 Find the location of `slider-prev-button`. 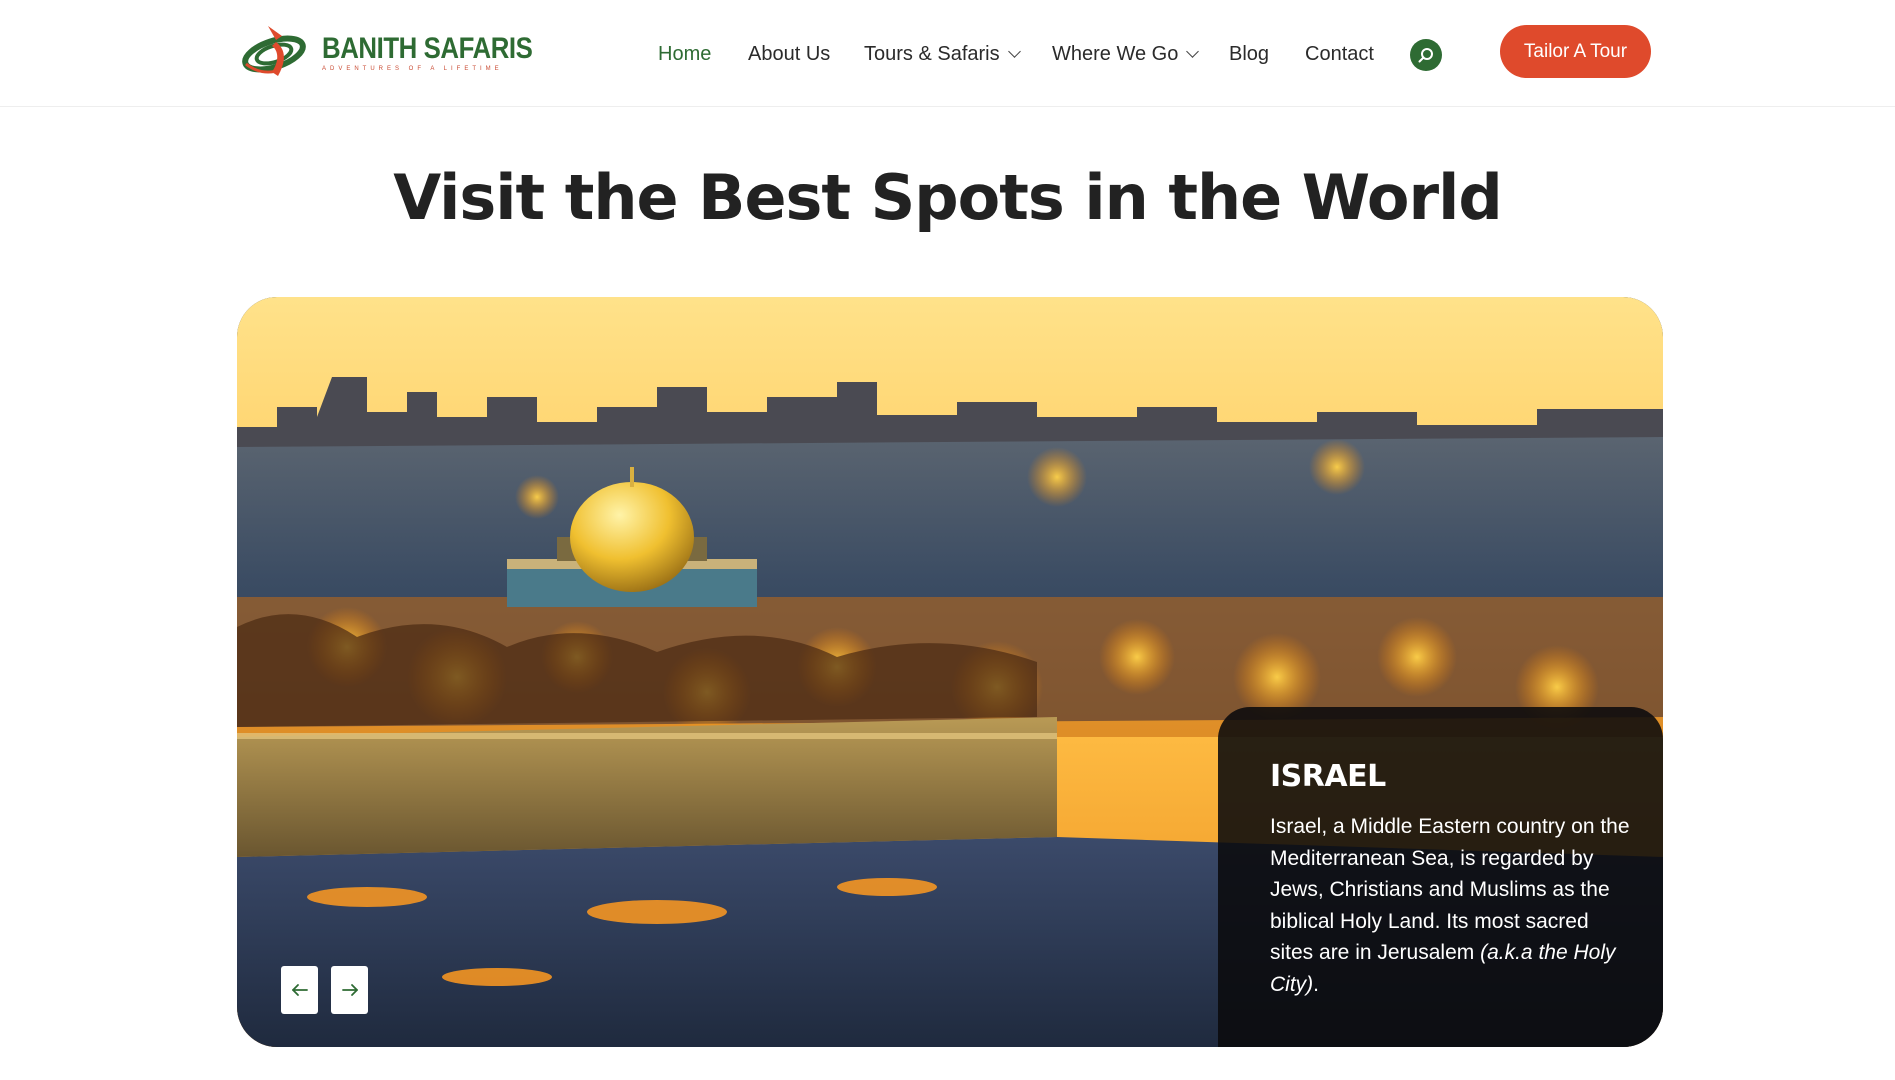

slider-prev-button is located at coordinates (299, 990).